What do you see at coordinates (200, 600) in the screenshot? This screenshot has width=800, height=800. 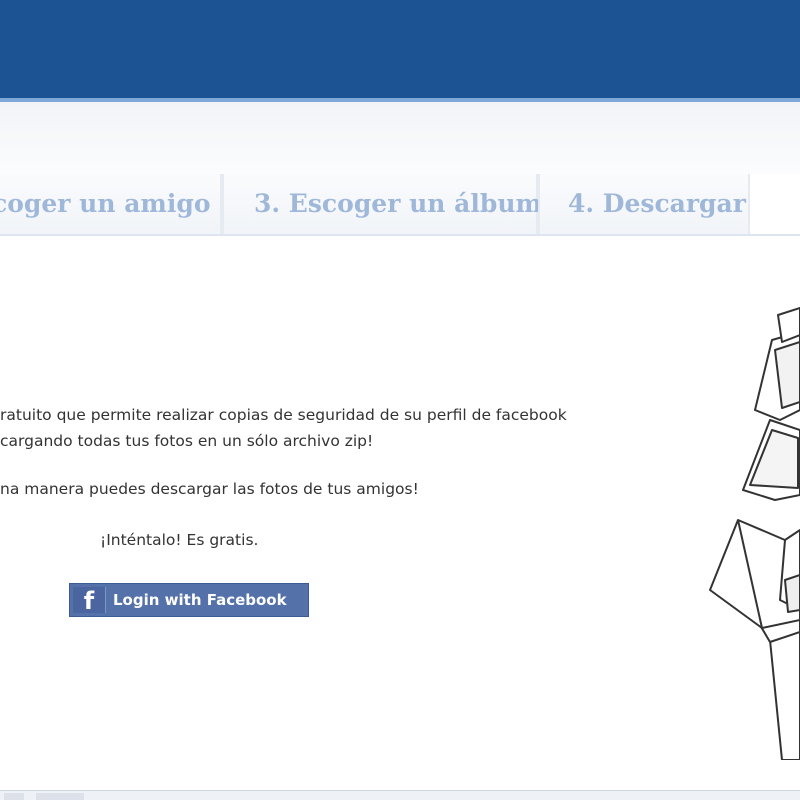 I see `login-button-label: Login with Facebook` at bounding box center [200, 600].